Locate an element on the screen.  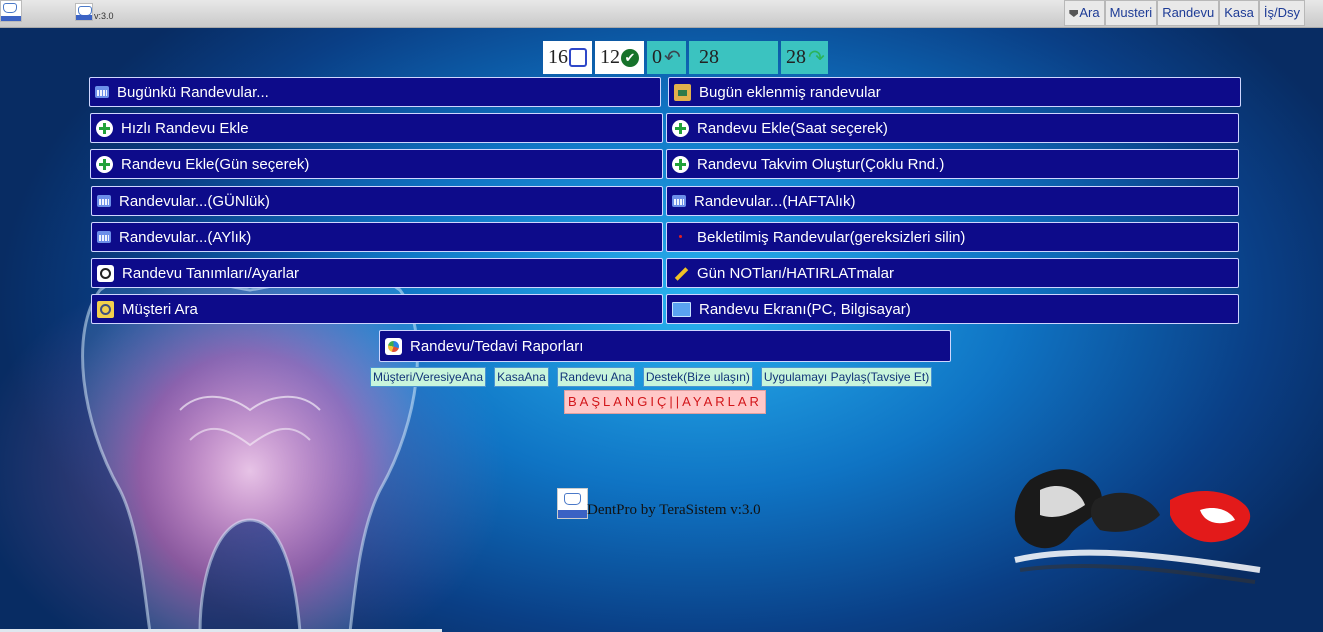
monitor-icon is located at coordinates (681, 309).